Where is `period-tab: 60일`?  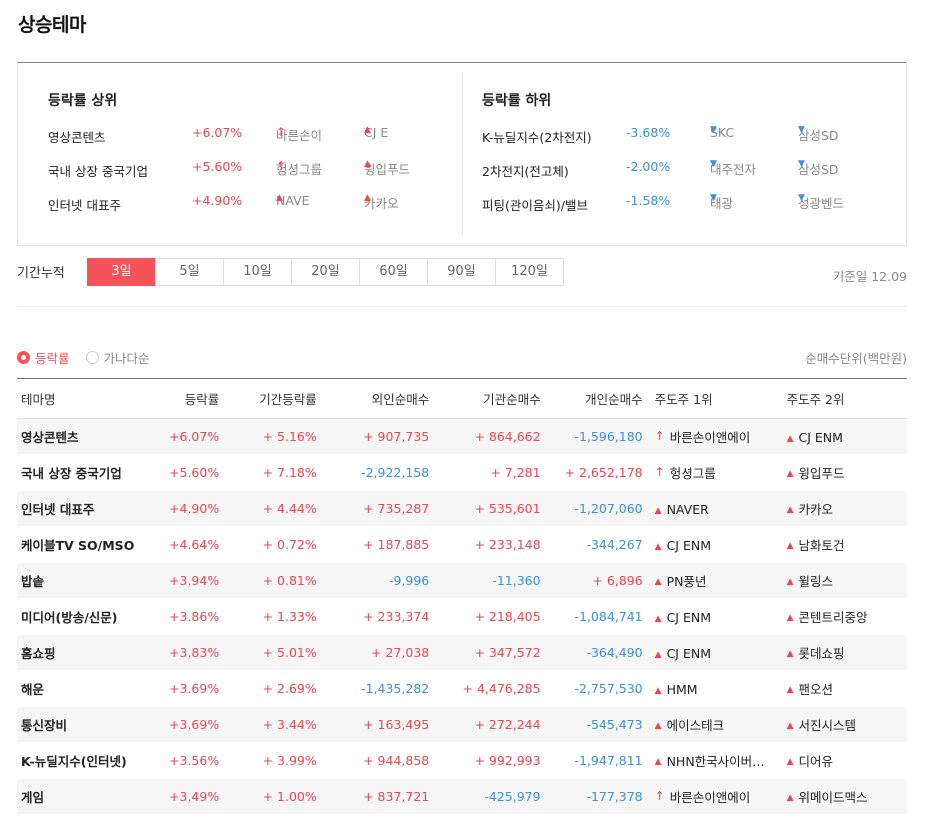
period-tab: 60일 is located at coordinates (393, 272).